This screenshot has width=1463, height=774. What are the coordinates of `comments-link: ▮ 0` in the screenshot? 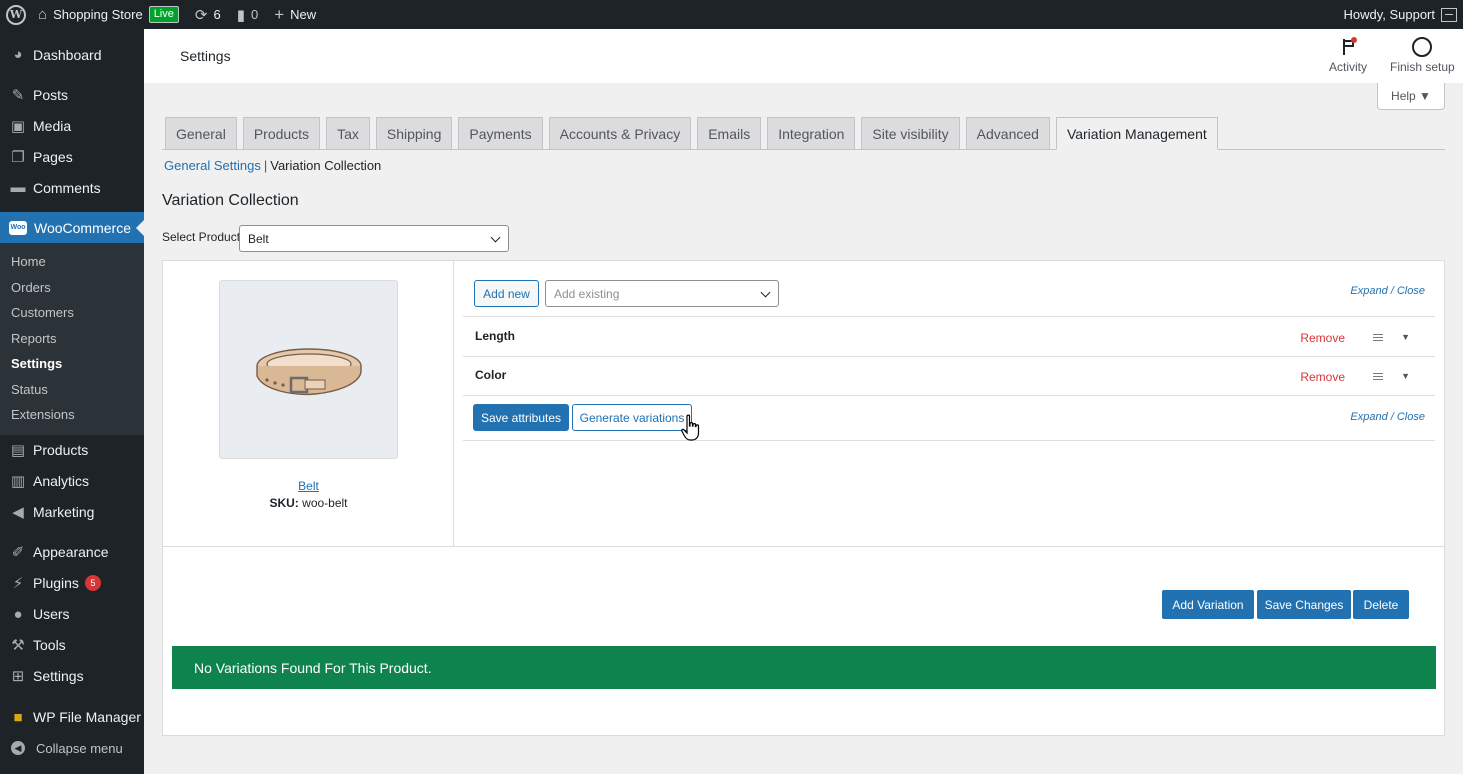 It's located at (248, 14).